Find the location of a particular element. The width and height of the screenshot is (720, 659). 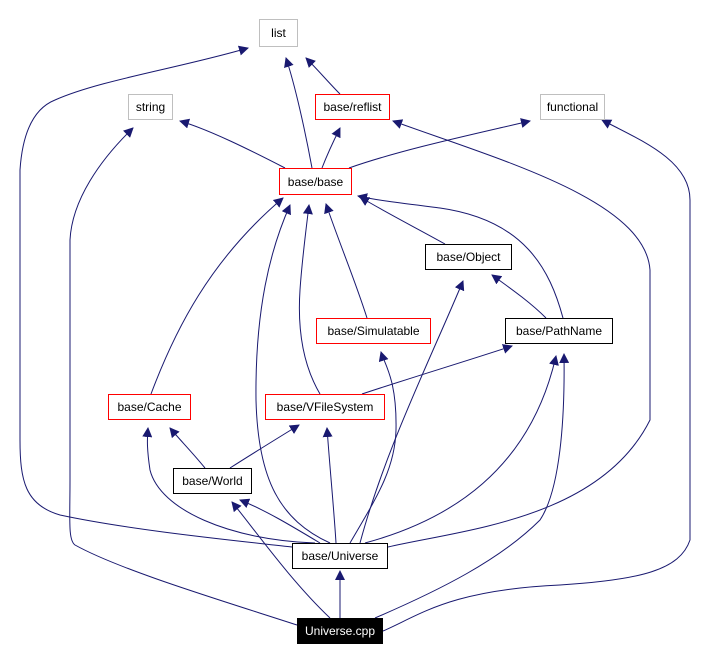

node-label: base/VFileSystem is located at coordinates (325, 407).